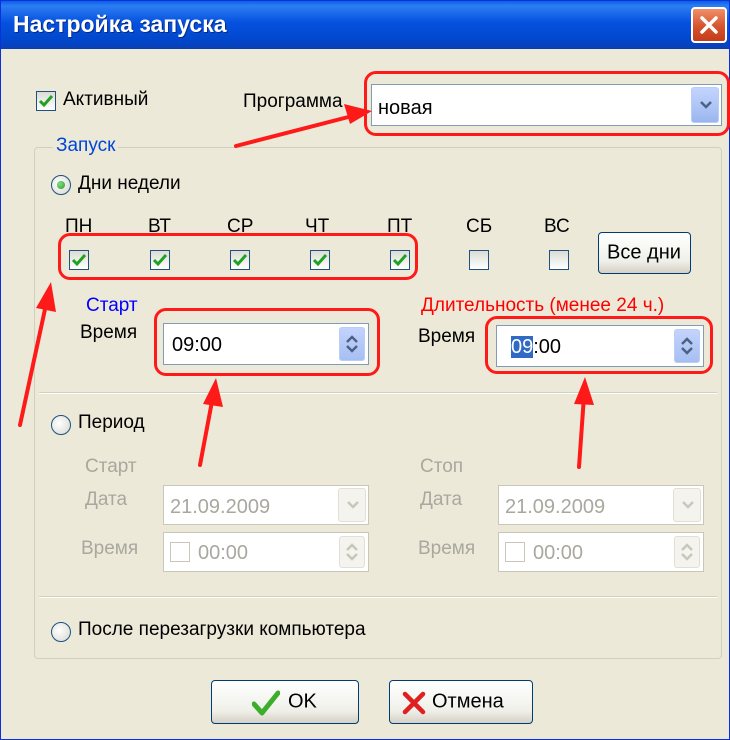 This screenshot has width=730, height=740. What do you see at coordinates (447, 548) in the screenshot?
I see `period-stop-time-label: Время` at bounding box center [447, 548].